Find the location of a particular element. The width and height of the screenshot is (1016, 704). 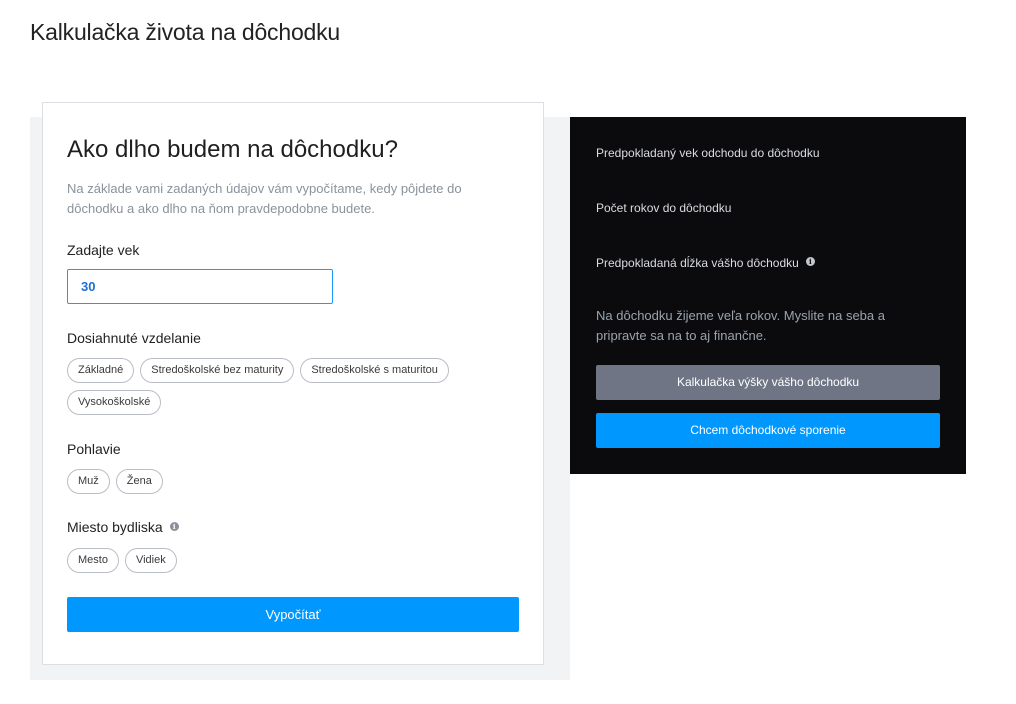

years-to-retirement-label: Počet rokov do dôchodku is located at coordinates (664, 208).